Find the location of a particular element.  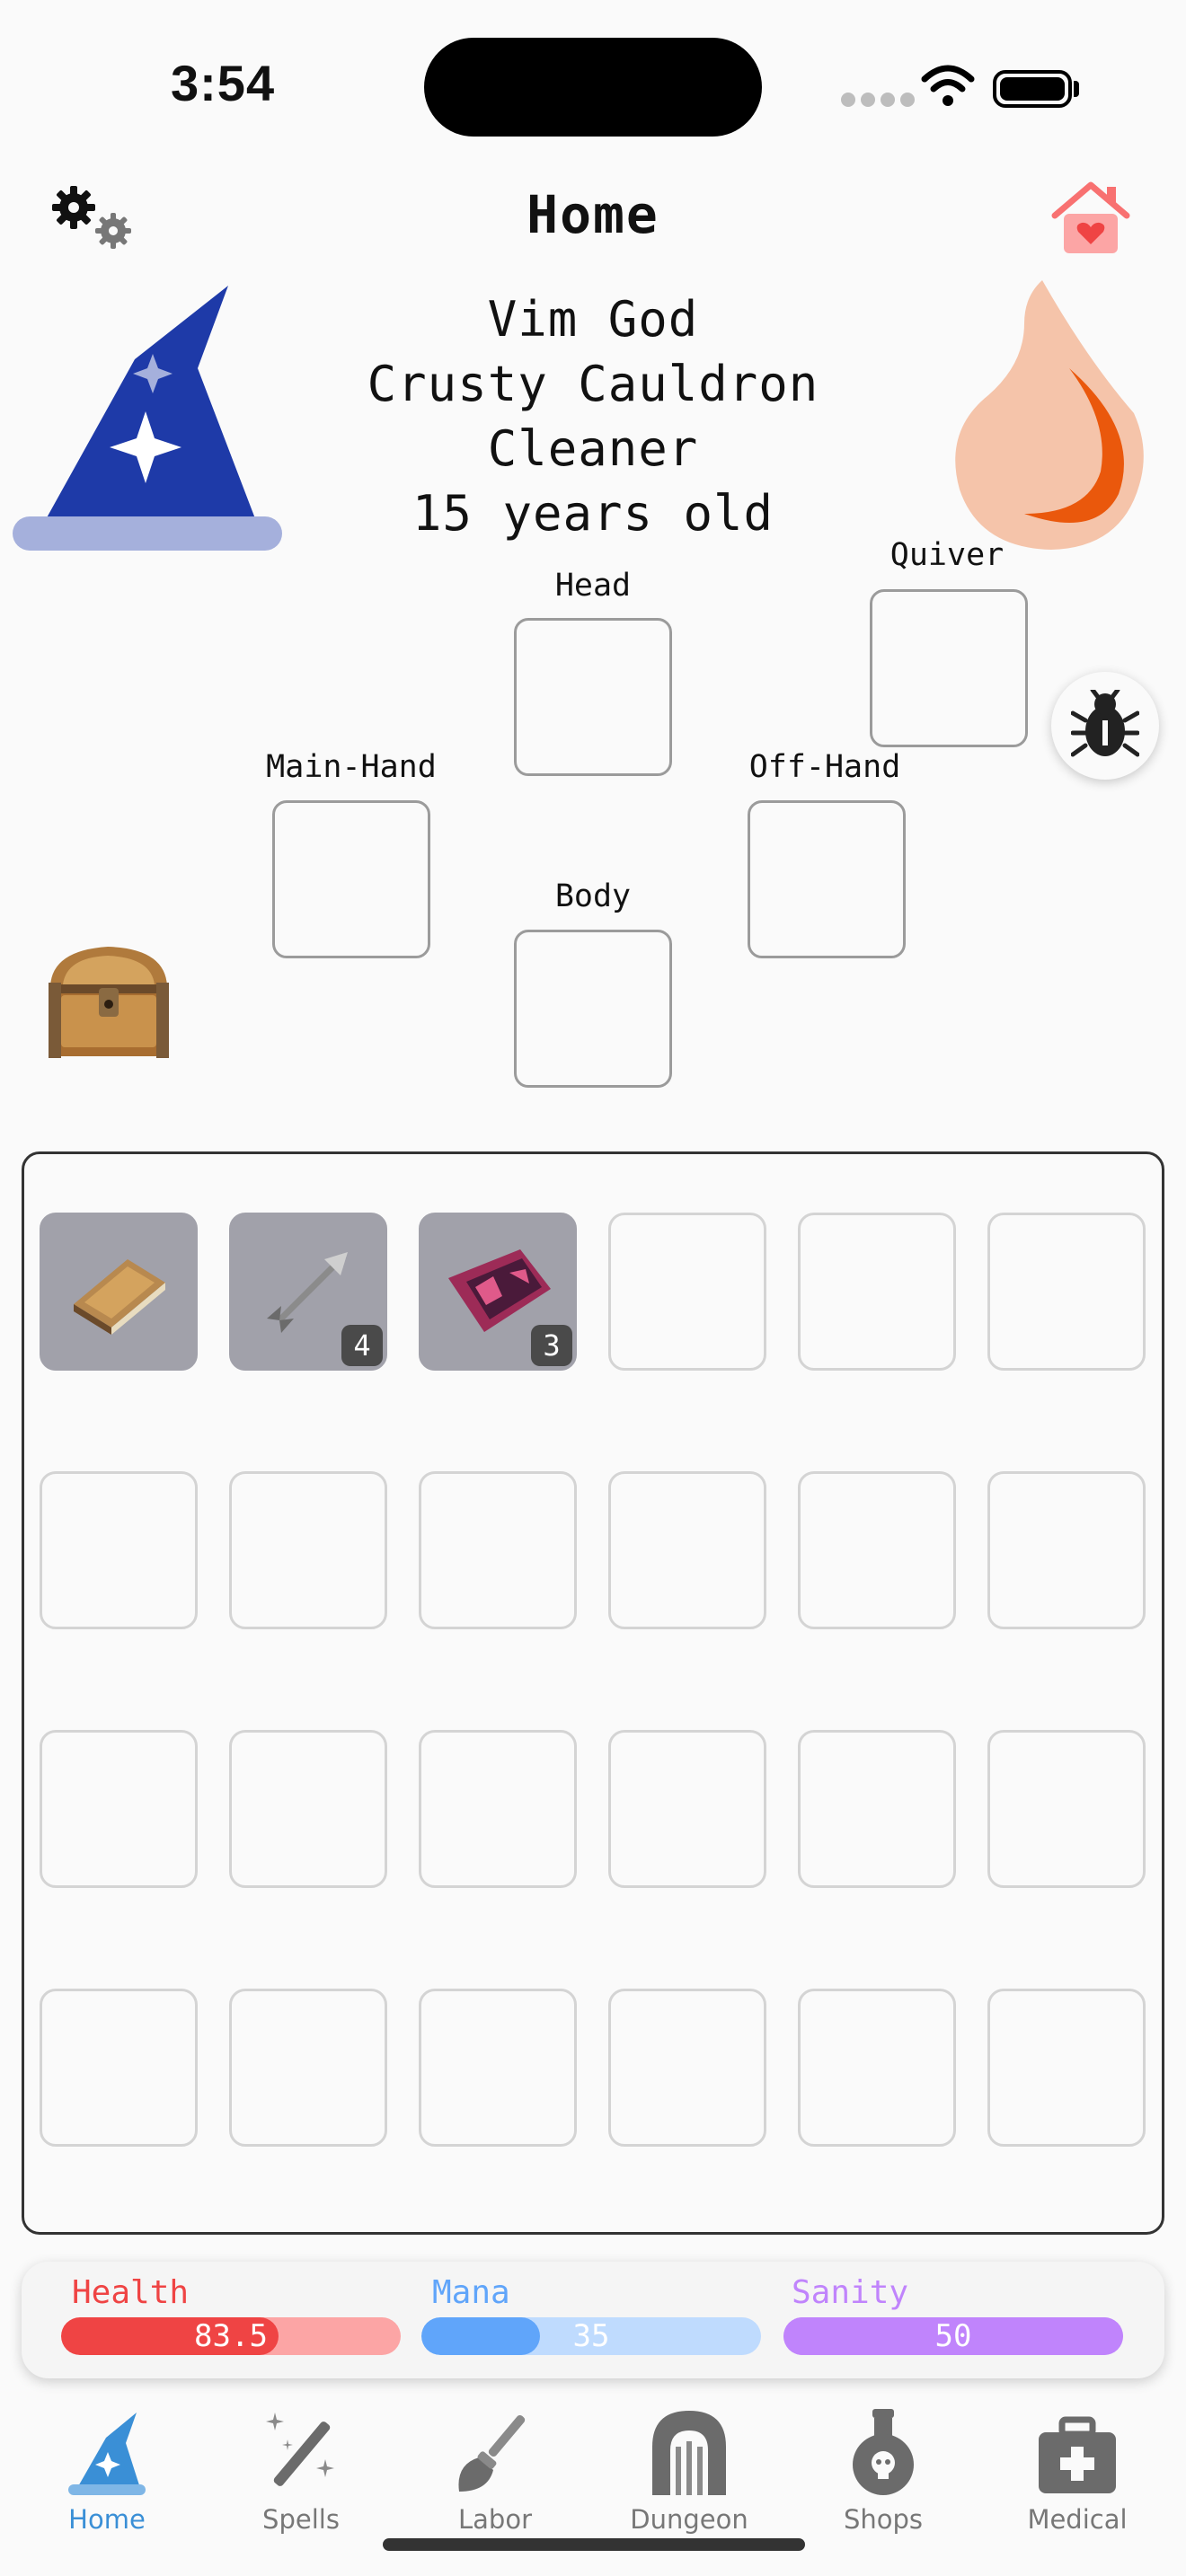

tab-spells-label: Spells is located at coordinates (301, 2519).